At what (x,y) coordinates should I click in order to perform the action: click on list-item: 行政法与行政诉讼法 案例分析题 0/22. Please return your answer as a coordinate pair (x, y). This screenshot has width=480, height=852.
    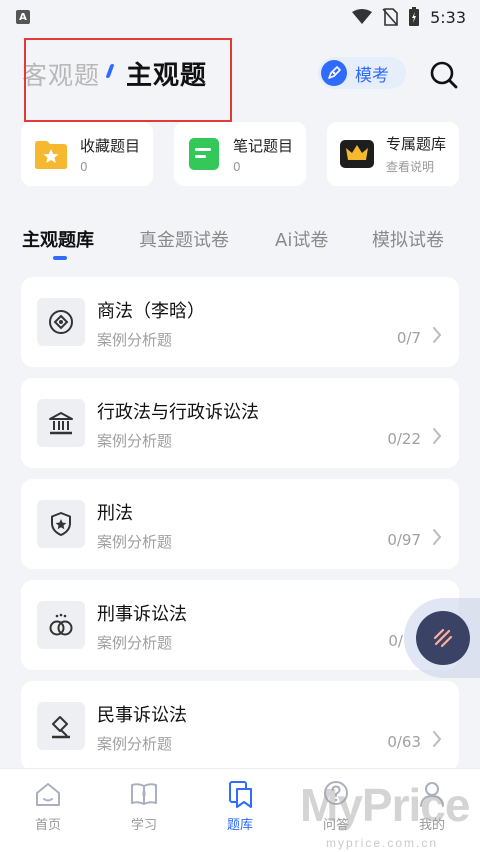
    Looking at the image, I should click on (240, 423).